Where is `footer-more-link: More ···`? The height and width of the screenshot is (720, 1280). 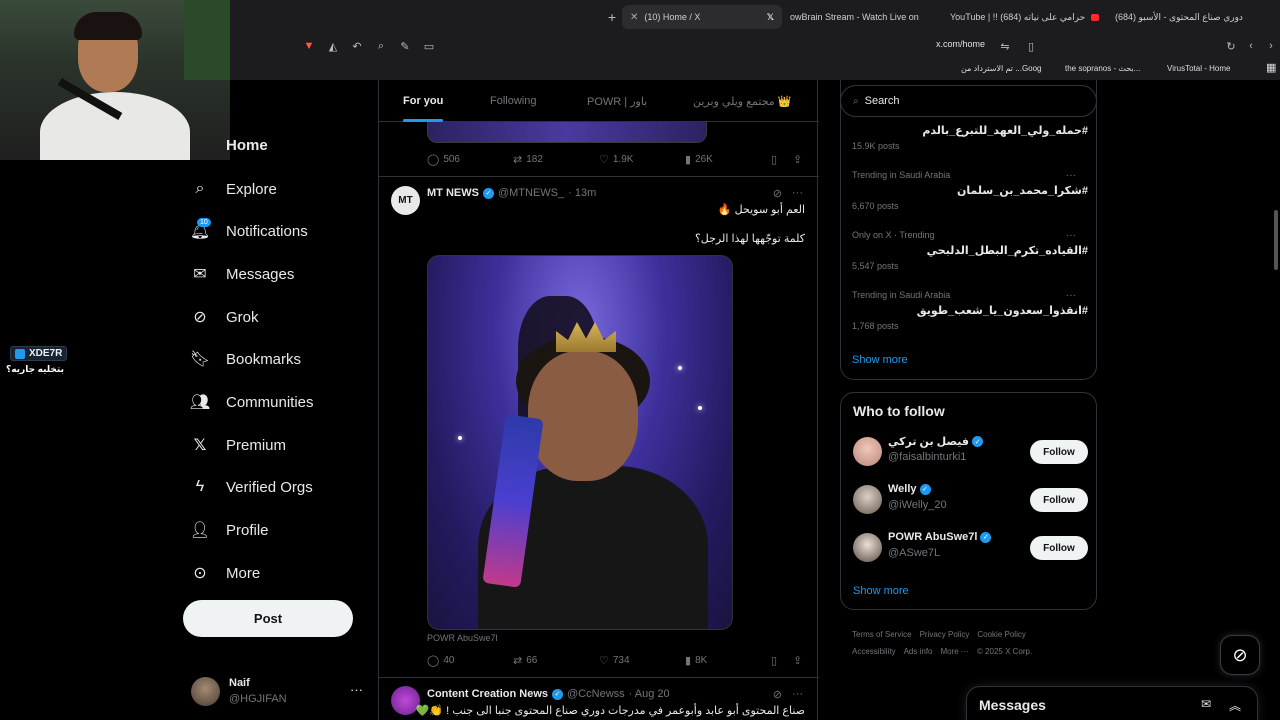 footer-more-link: More ··· is located at coordinates (954, 651).